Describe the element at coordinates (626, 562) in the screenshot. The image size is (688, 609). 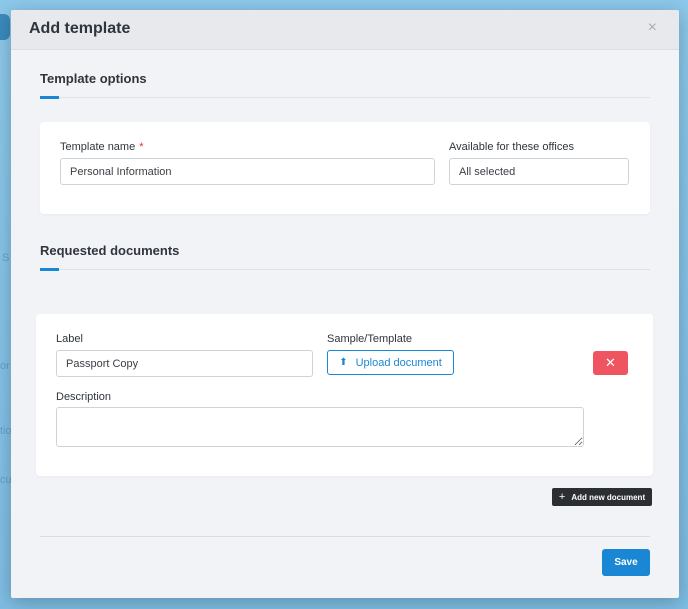
I see `save-button: Save` at that location.